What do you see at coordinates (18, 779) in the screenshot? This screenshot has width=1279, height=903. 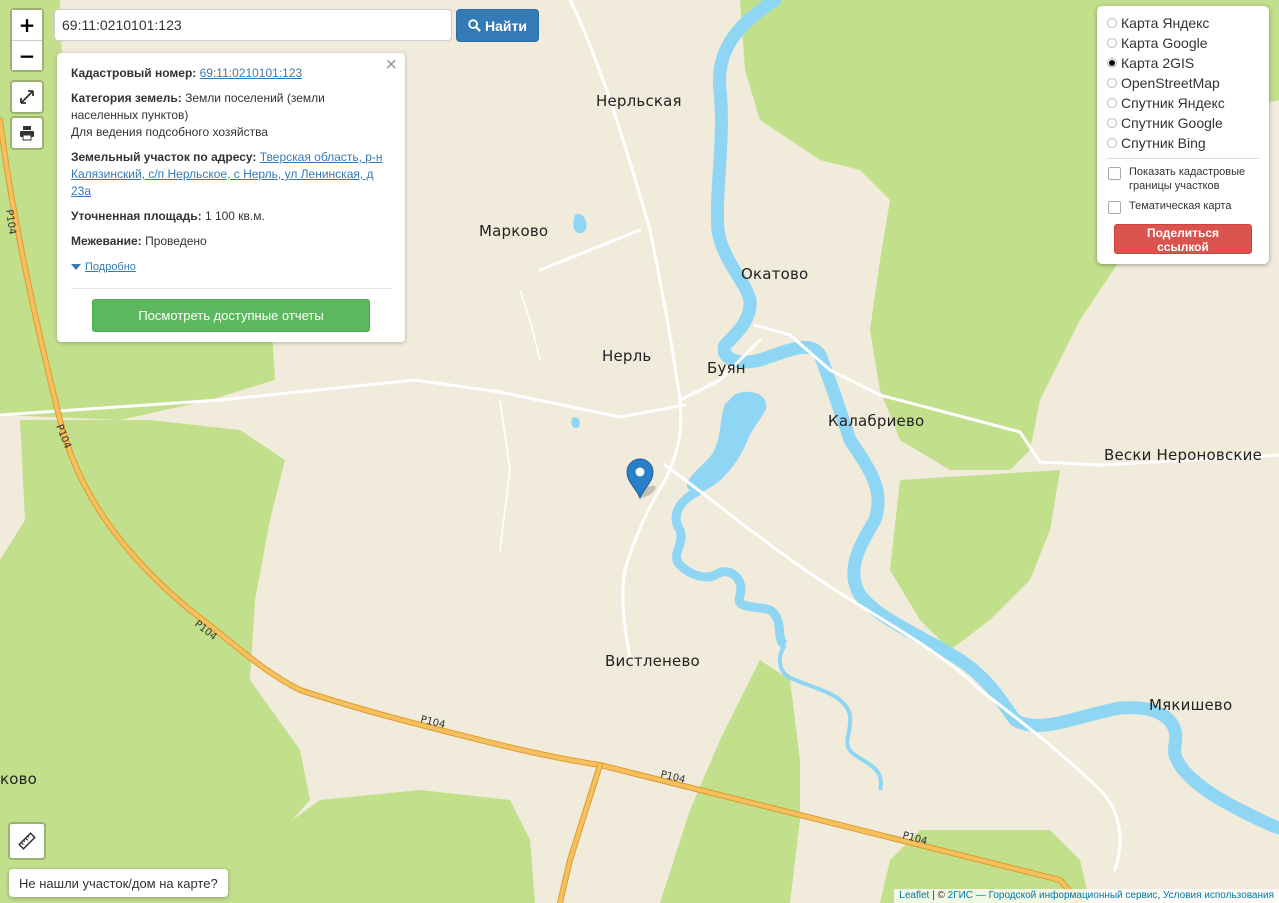 I see `place-kovo: ково` at bounding box center [18, 779].